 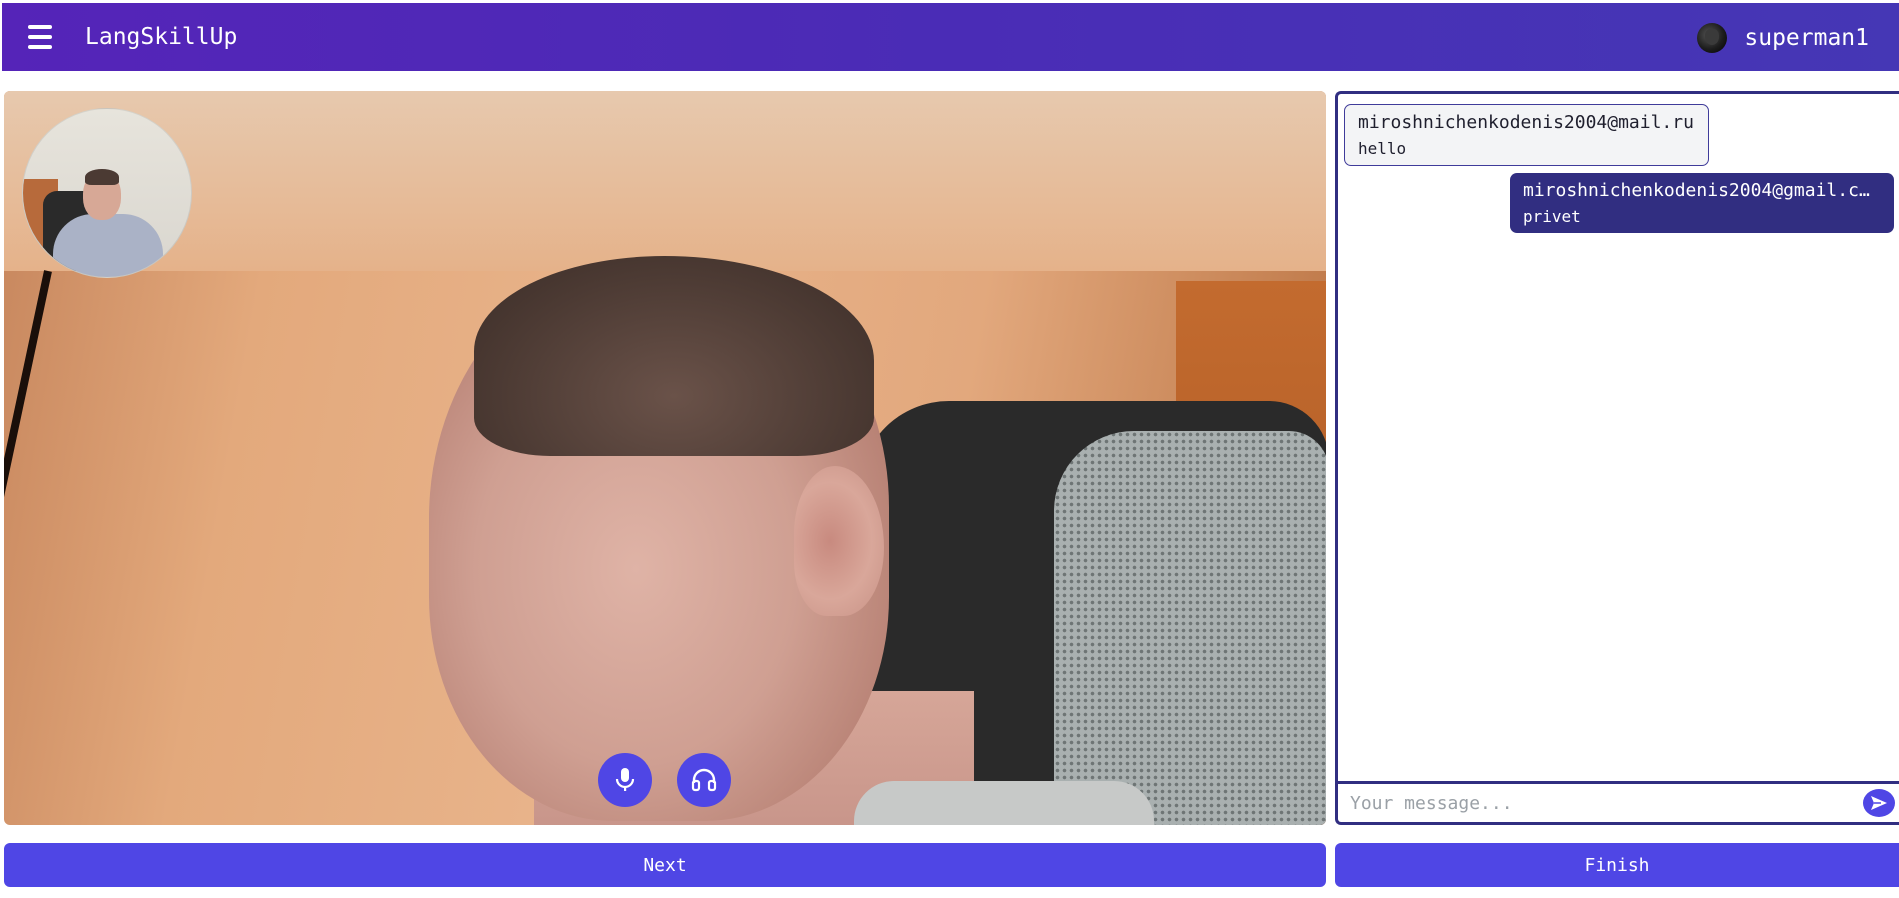 I want to click on finish-button: Finish, so click(x=1617, y=865).